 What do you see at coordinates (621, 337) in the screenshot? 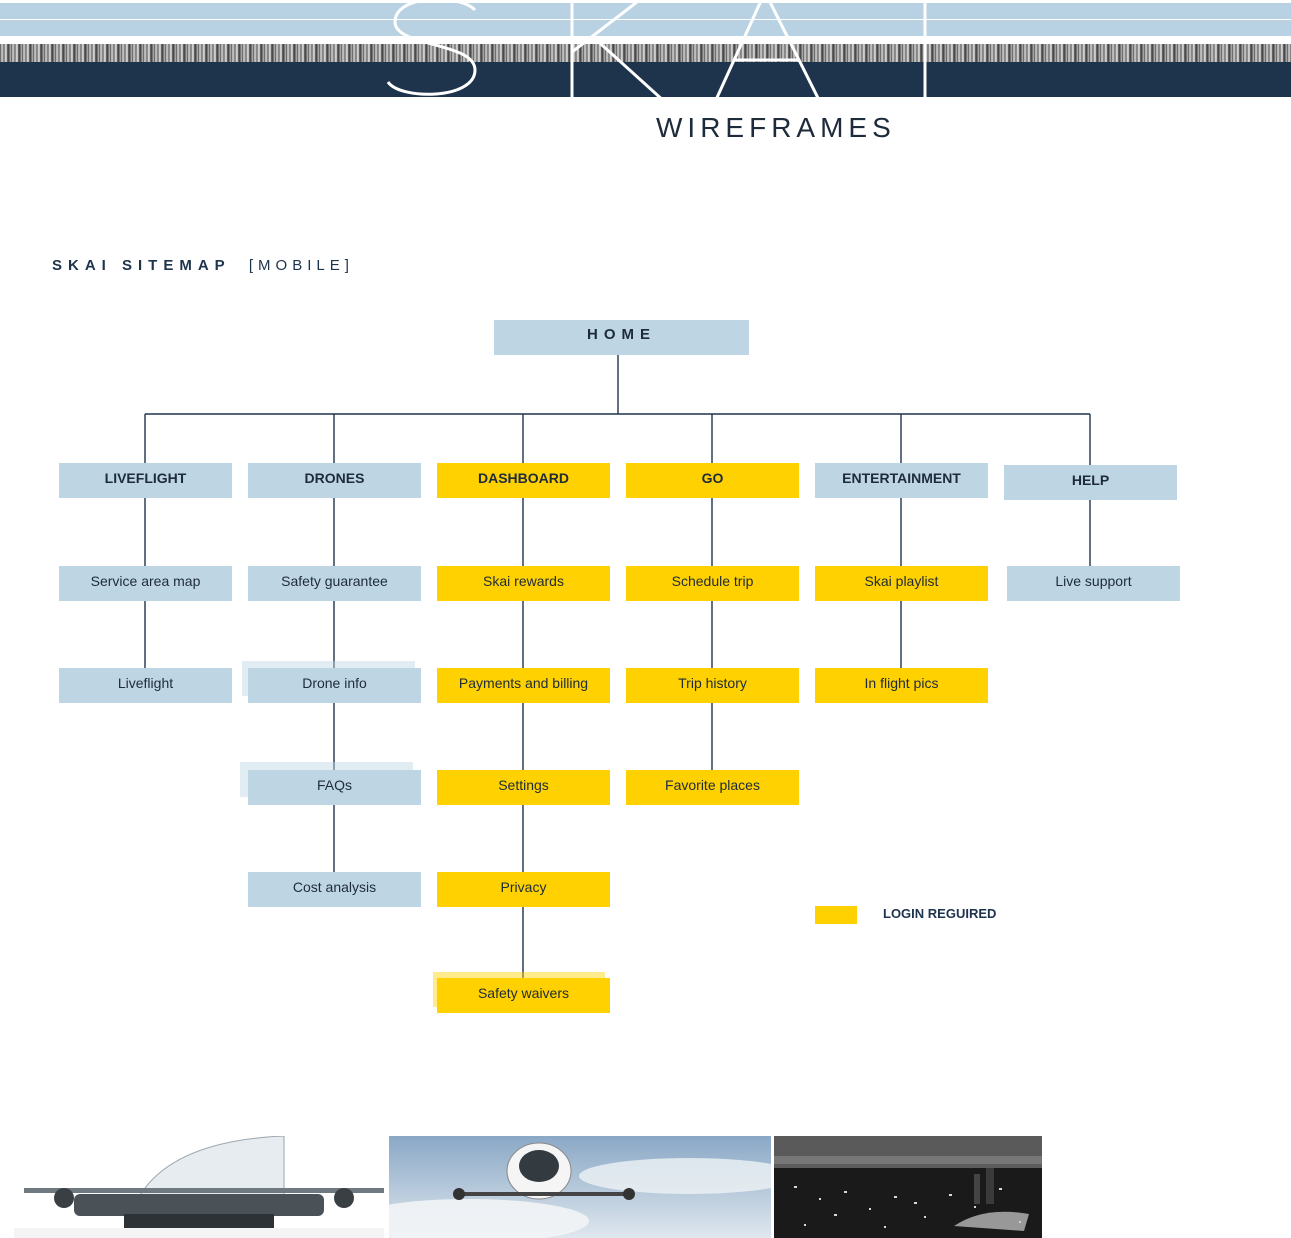
I see `sitemap-node-home: HOME` at bounding box center [621, 337].